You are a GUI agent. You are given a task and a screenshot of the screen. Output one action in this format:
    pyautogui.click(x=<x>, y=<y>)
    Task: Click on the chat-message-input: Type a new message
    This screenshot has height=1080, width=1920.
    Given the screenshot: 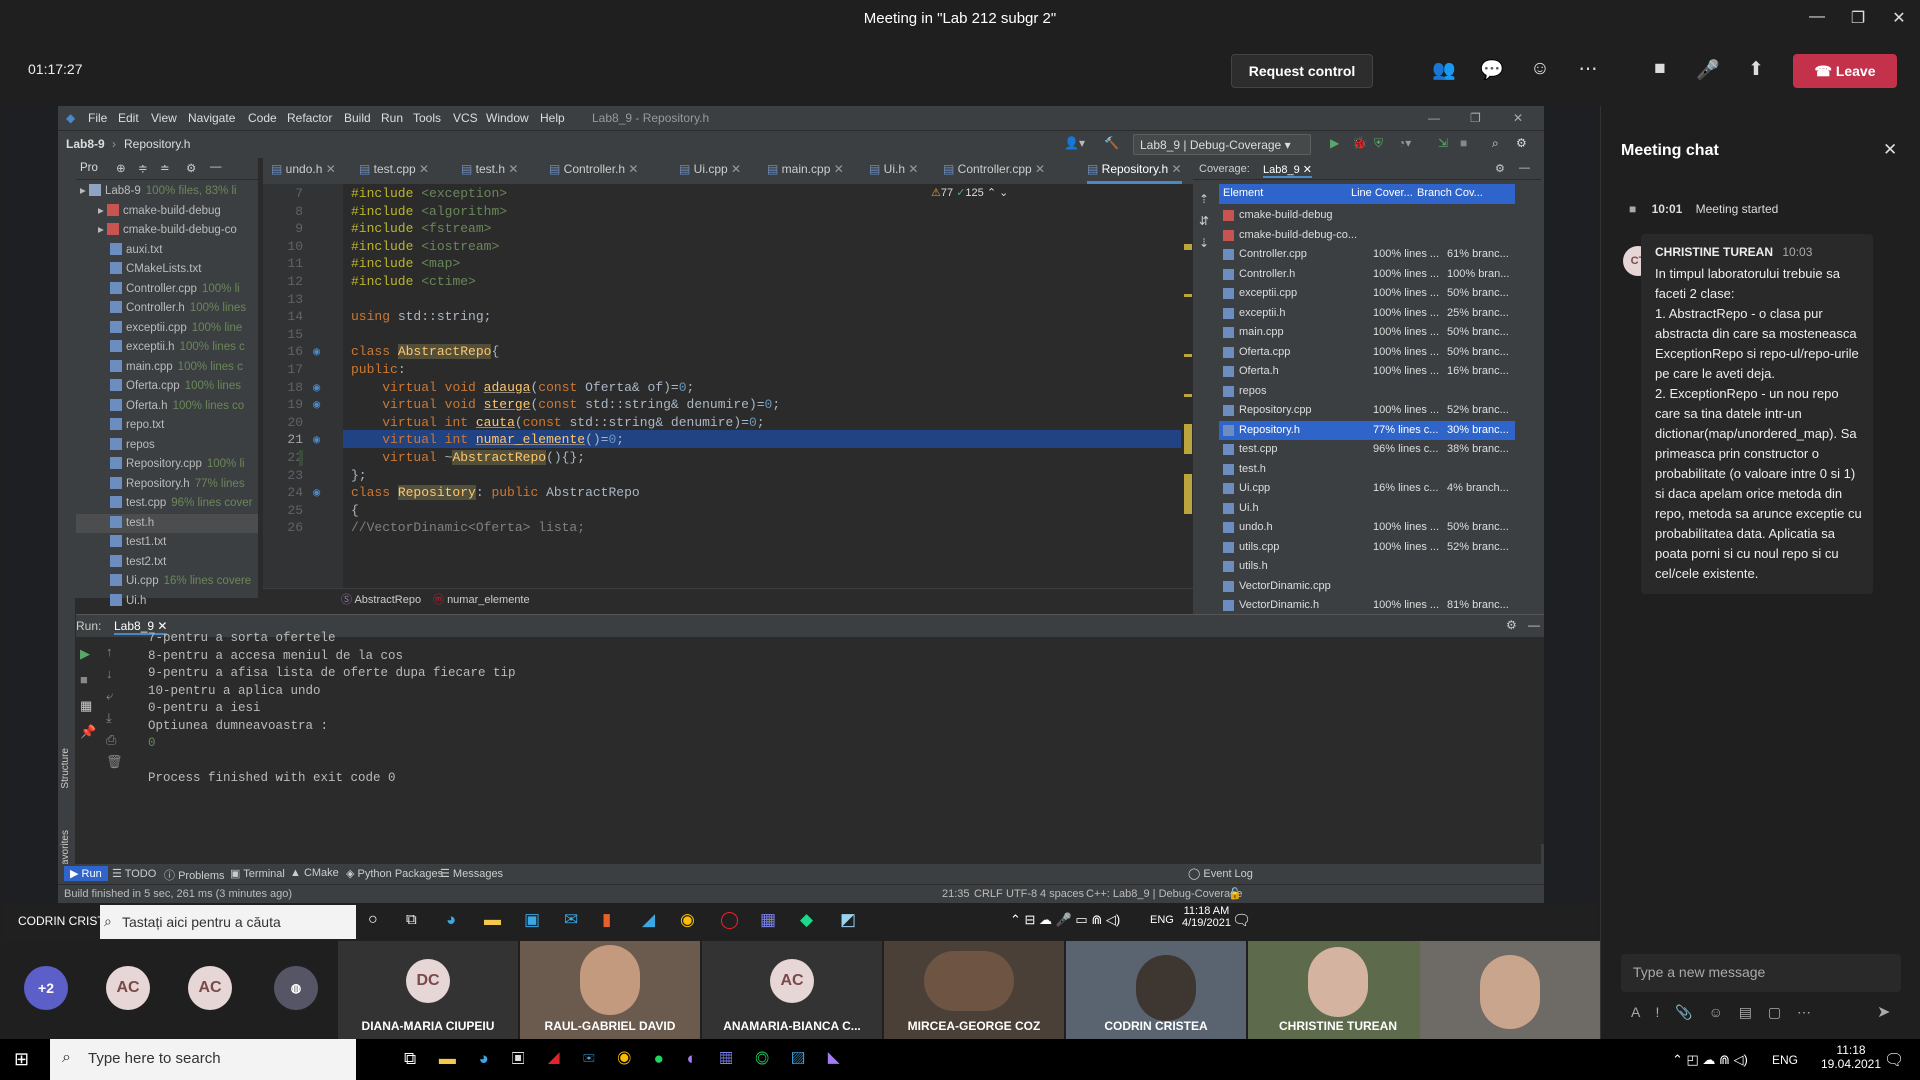 What is the action you would take?
    pyautogui.click(x=1761, y=973)
    